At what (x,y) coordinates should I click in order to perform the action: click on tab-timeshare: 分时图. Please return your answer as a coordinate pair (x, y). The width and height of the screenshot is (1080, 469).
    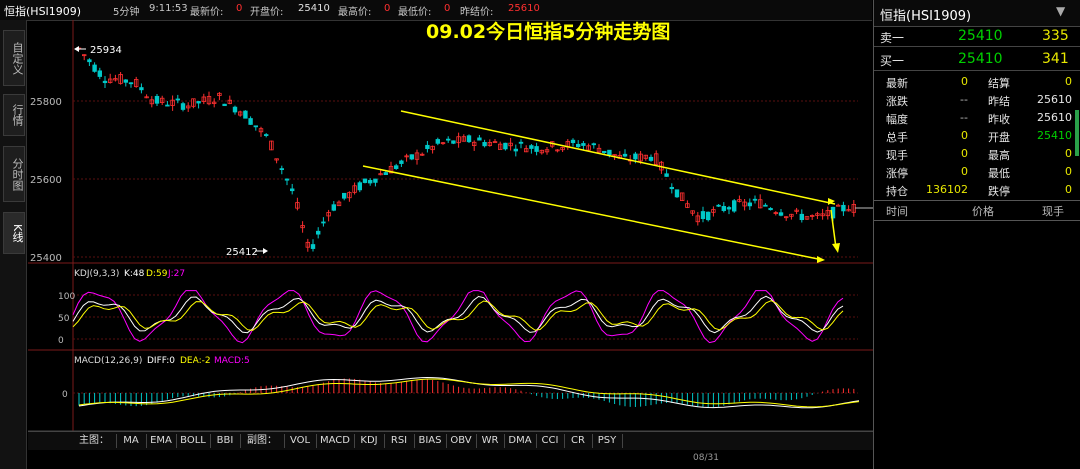
    Looking at the image, I should click on (14, 174).